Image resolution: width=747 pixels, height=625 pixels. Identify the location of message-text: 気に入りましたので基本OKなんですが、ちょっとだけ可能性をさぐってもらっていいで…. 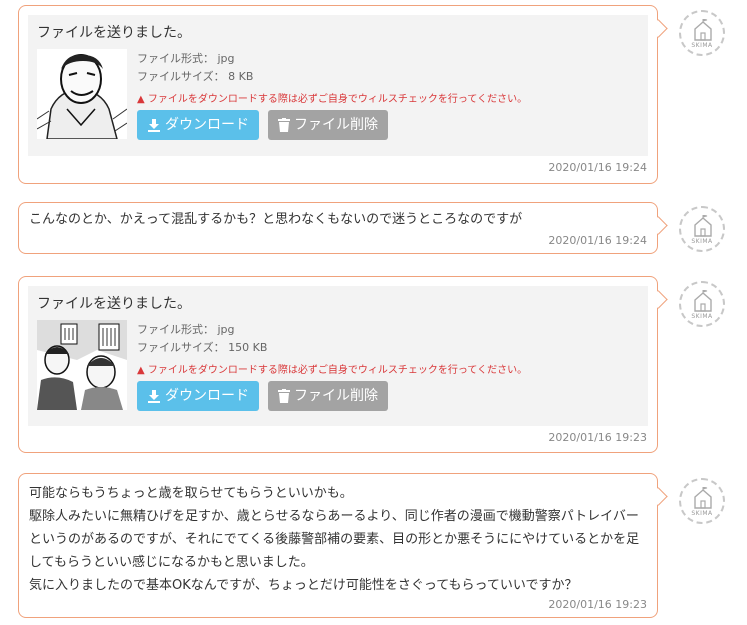
(303, 585).